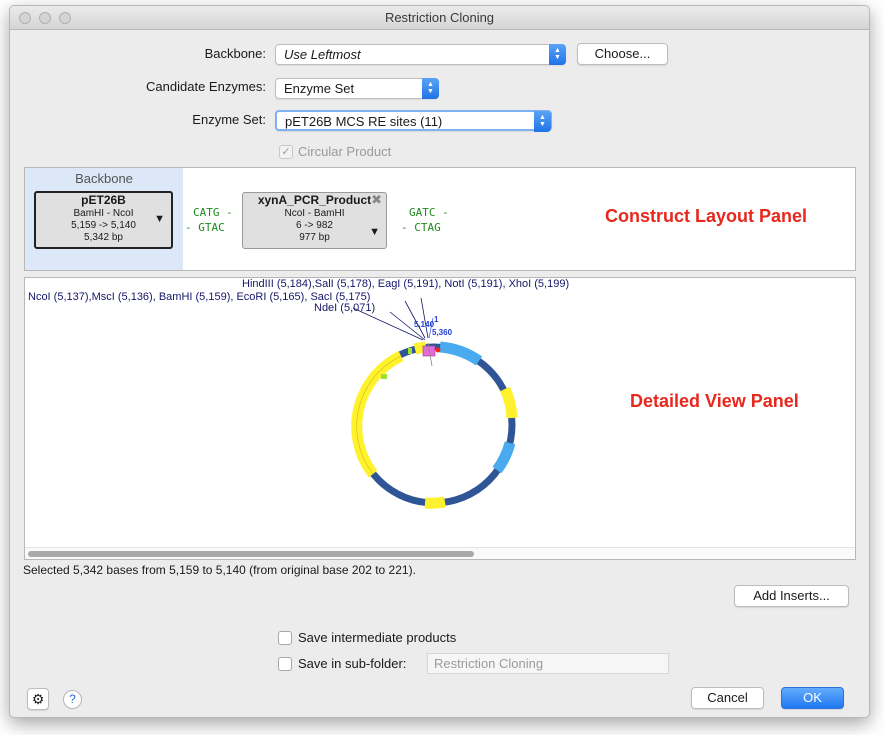  What do you see at coordinates (38, 699) in the screenshot?
I see `gear-icon: ⚙` at bounding box center [38, 699].